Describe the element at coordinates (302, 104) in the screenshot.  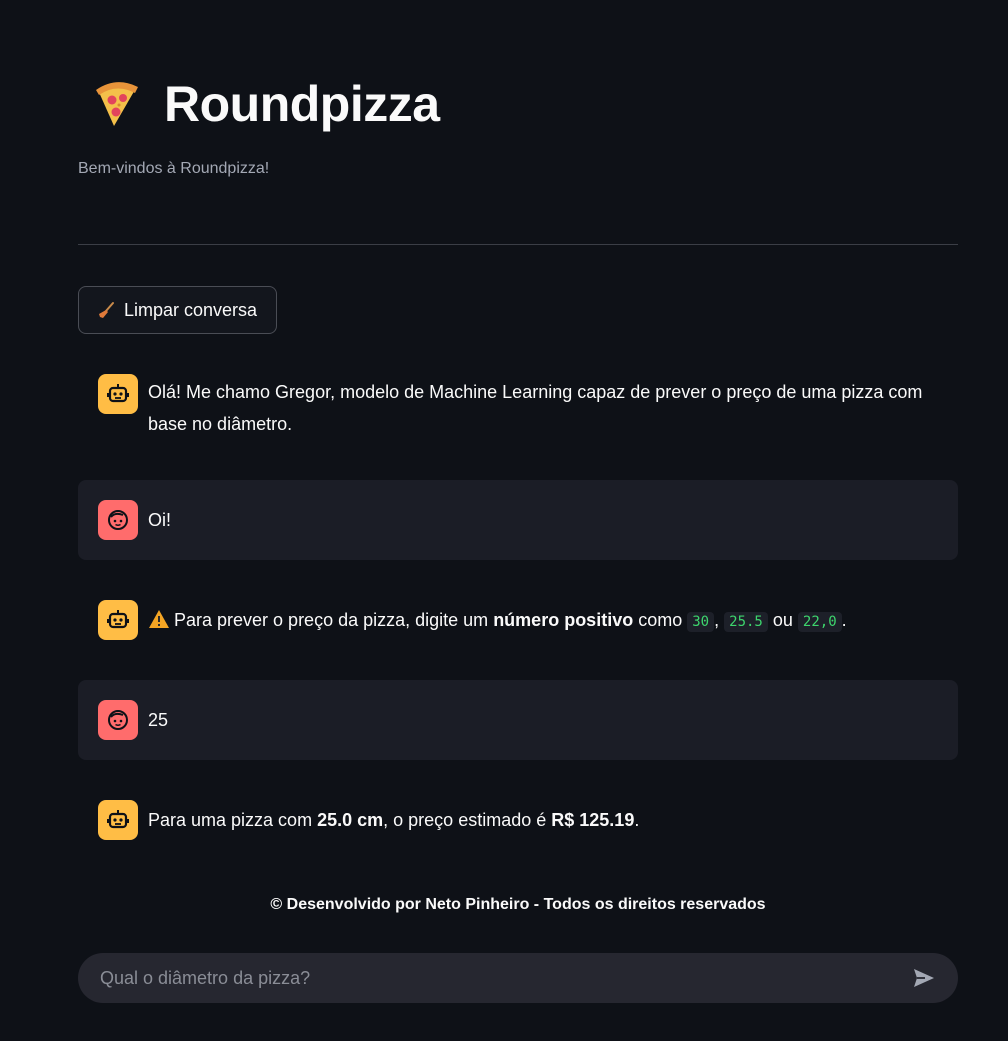
I see `page-title: Roundpizza` at that location.